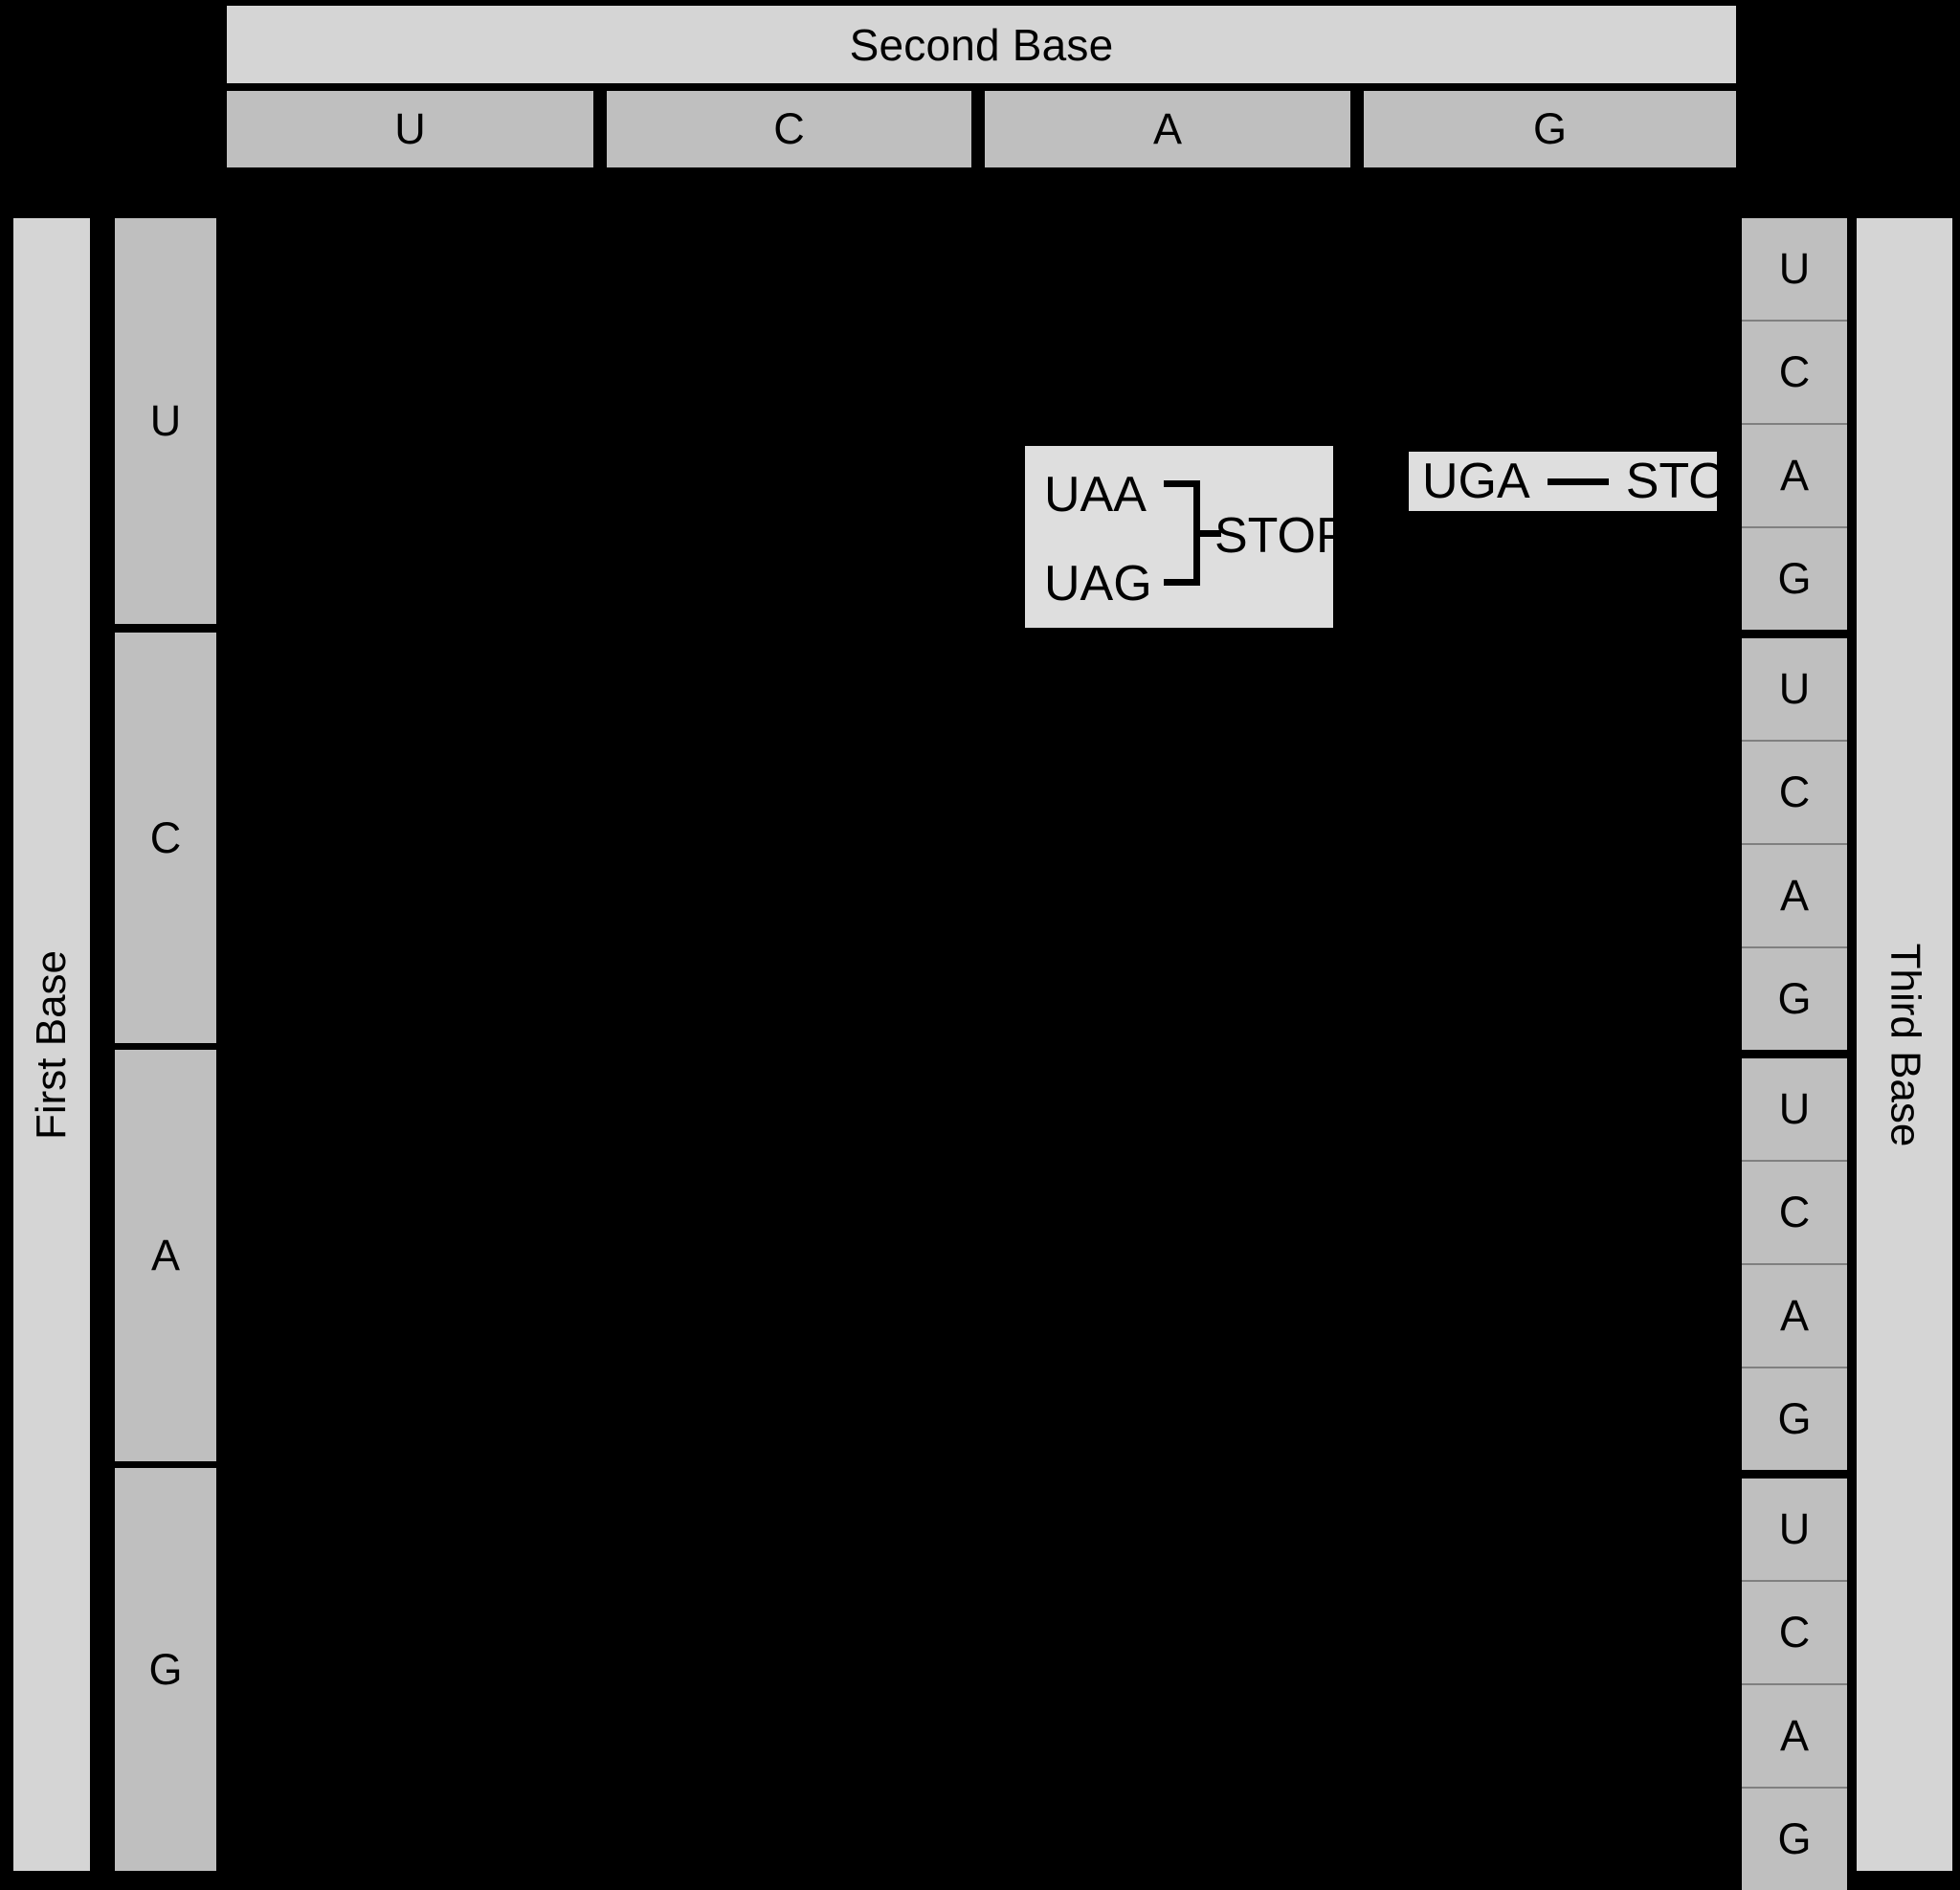 The height and width of the screenshot is (1890, 1960). What do you see at coordinates (1795, 999) in the screenshot?
I see `third-base-cell-c-g: G` at bounding box center [1795, 999].